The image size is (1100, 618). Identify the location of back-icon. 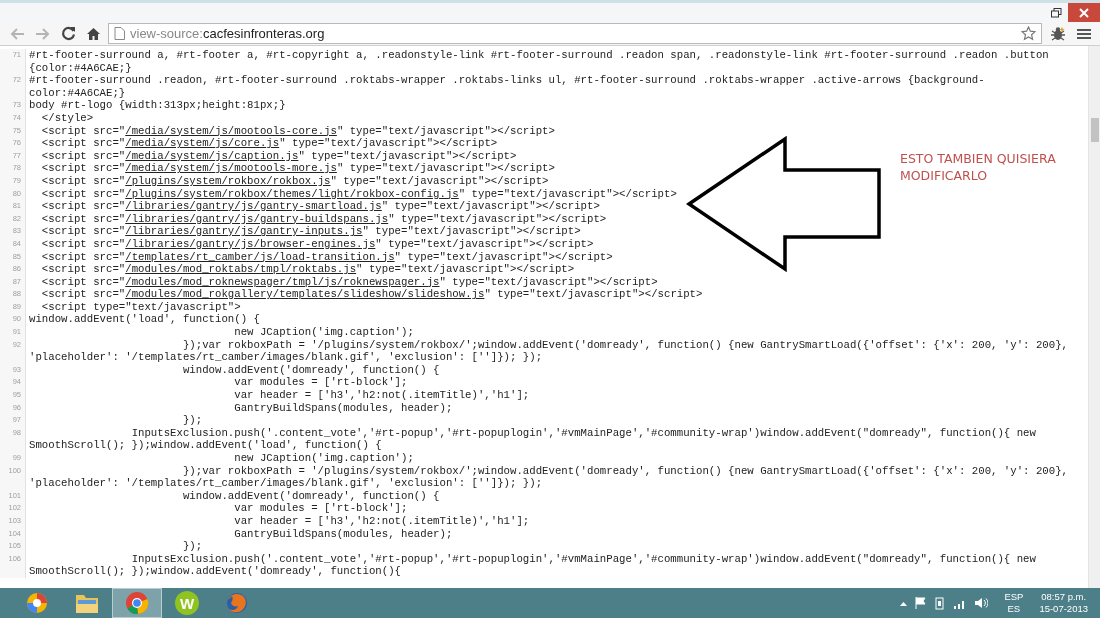
(17, 33).